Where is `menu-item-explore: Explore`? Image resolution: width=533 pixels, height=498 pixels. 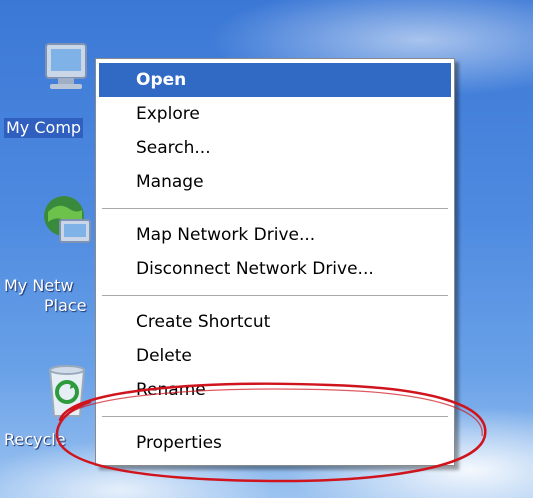
menu-item-explore: Explore is located at coordinates (275, 114).